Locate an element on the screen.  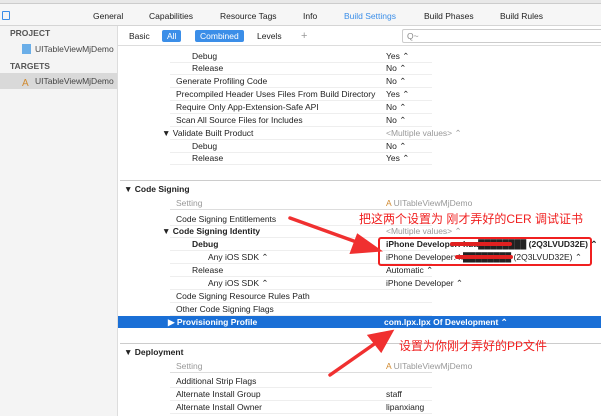
annotation-arrows is located at coordinates (341, 296).